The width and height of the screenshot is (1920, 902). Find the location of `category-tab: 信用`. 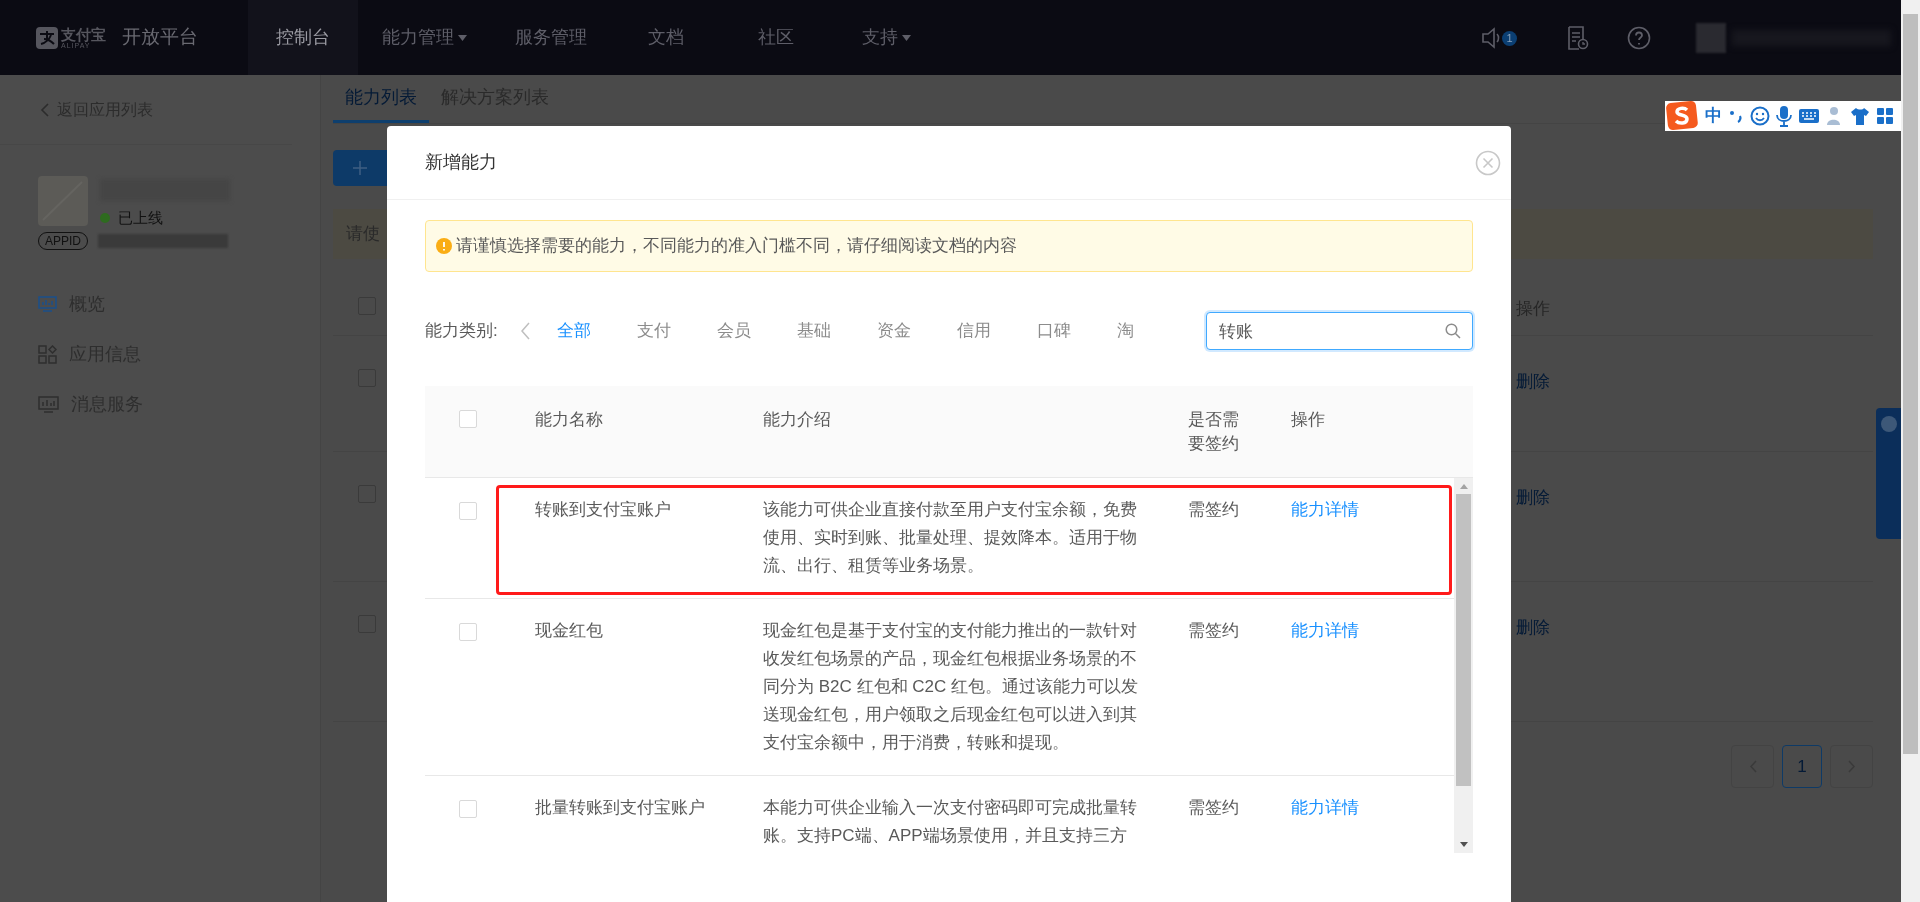

category-tab: 信用 is located at coordinates (992, 331).